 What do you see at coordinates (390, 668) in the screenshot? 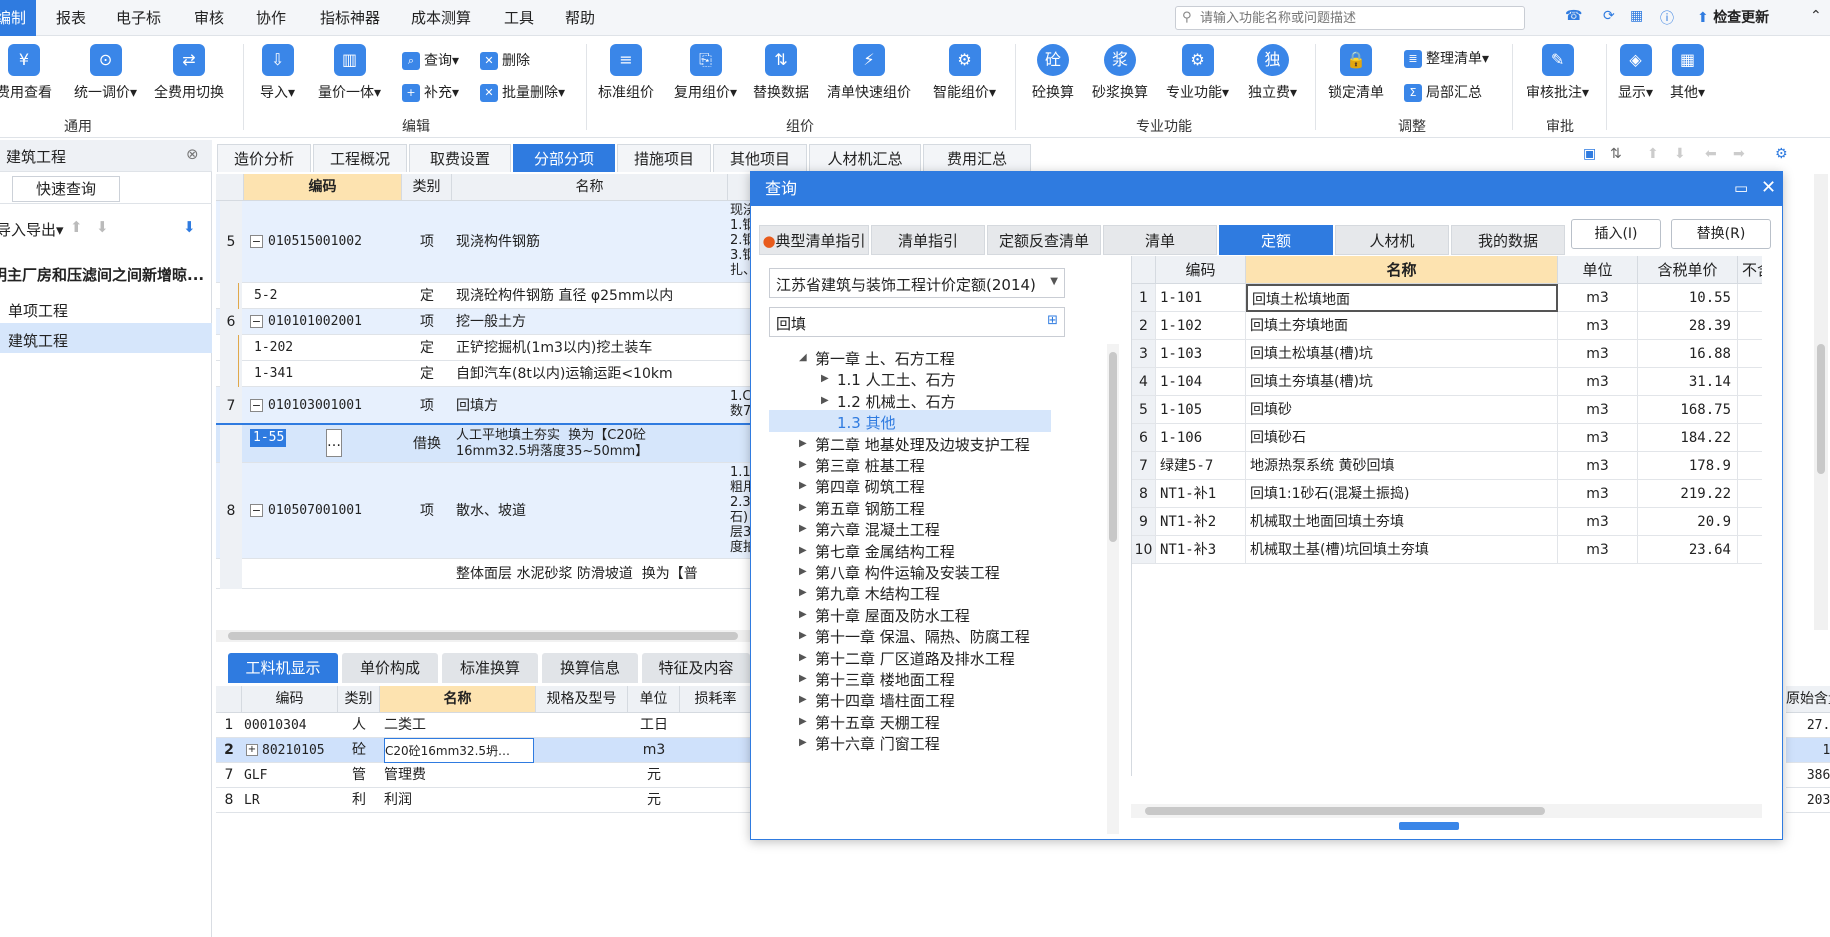
I see `tab-unit-price: 单价构成` at bounding box center [390, 668].